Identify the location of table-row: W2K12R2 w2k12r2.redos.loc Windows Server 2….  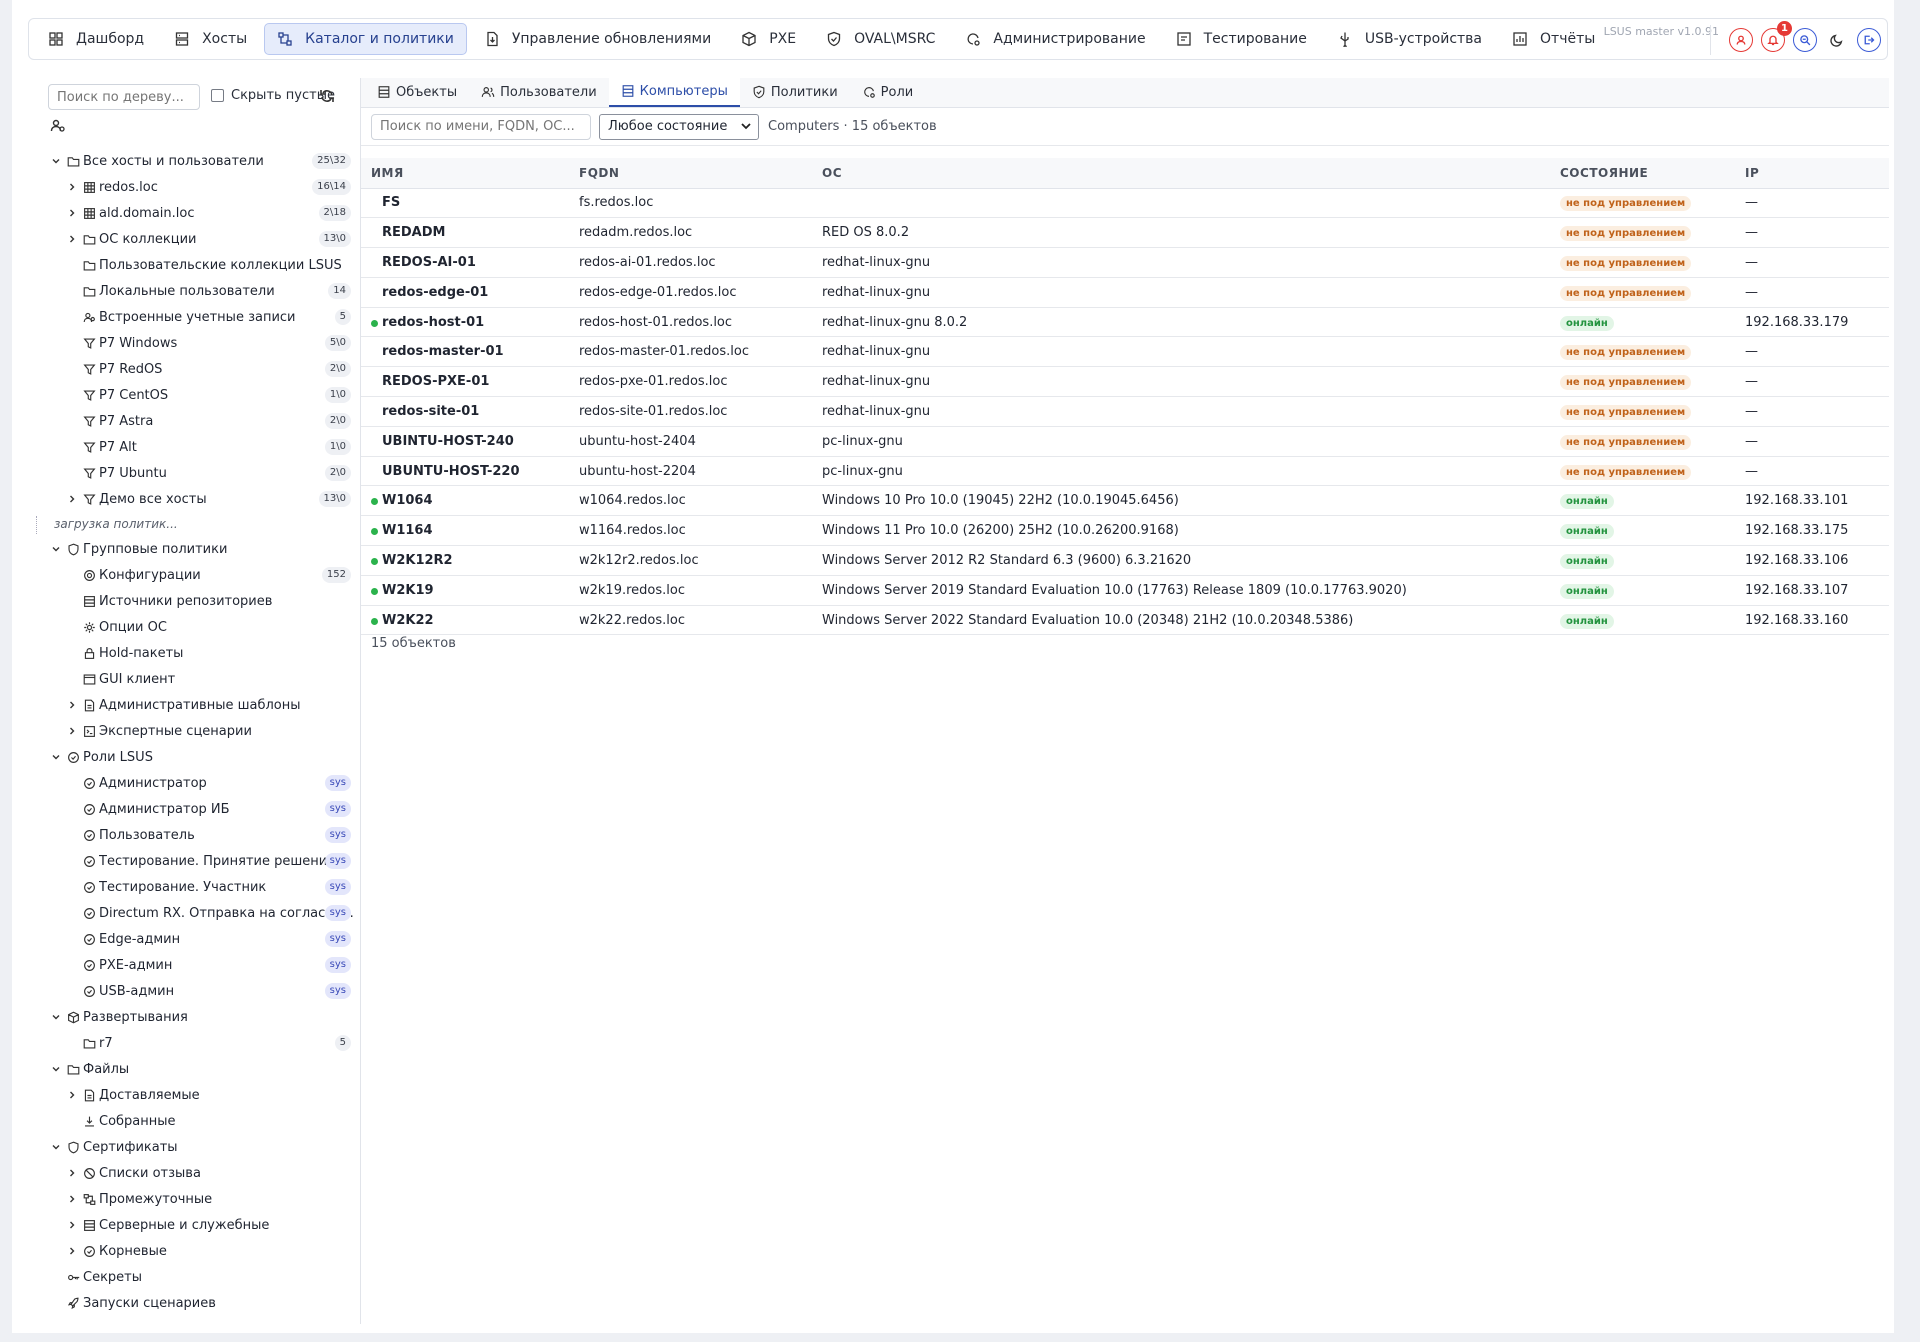
(1125, 560).